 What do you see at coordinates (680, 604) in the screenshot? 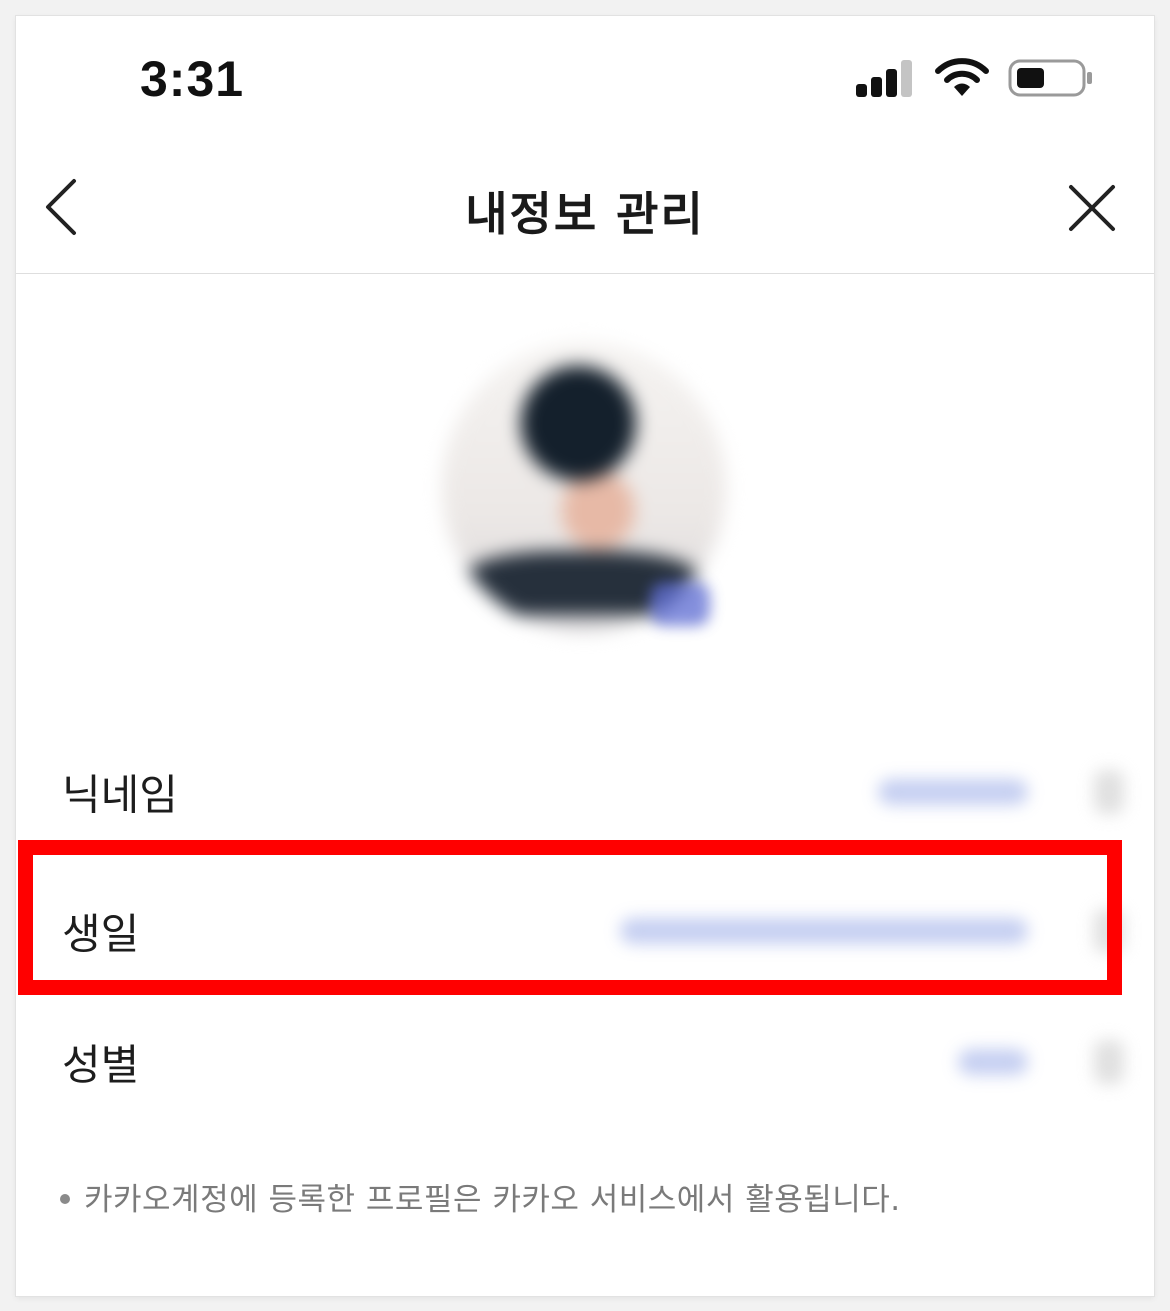
I see `camera-edit-icon` at bounding box center [680, 604].